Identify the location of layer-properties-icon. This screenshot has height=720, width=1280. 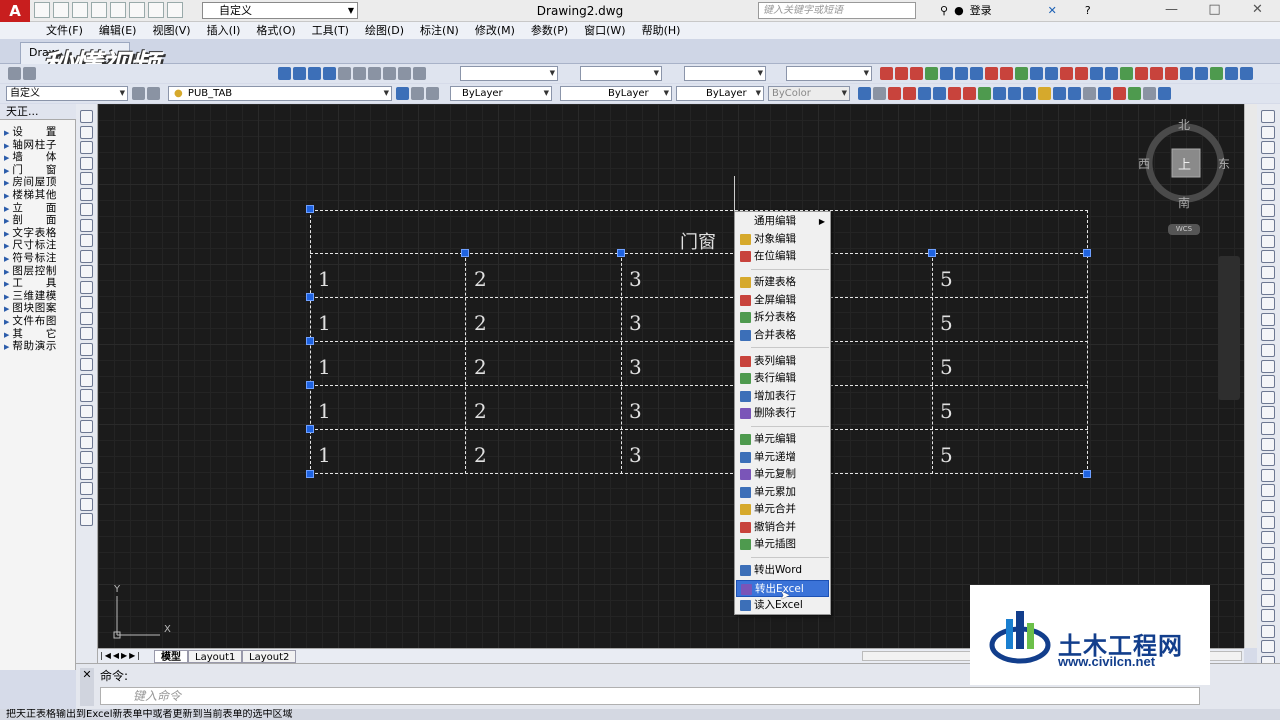
(138, 93).